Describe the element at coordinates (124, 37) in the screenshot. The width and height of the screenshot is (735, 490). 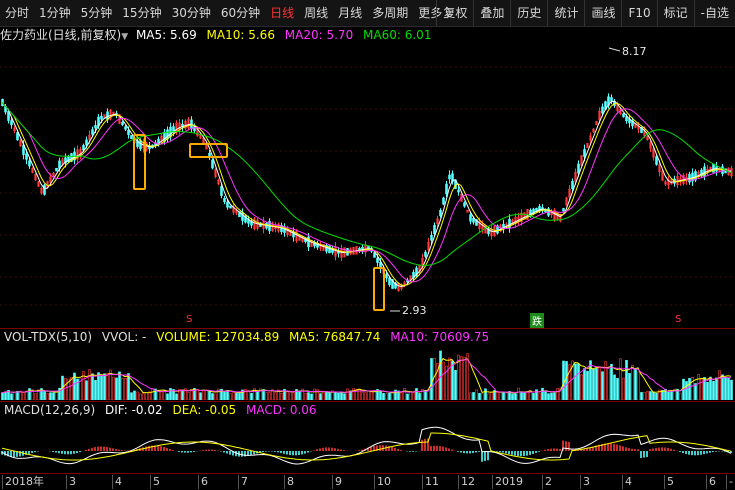
I see `chevron-down-icon: ▼` at that location.